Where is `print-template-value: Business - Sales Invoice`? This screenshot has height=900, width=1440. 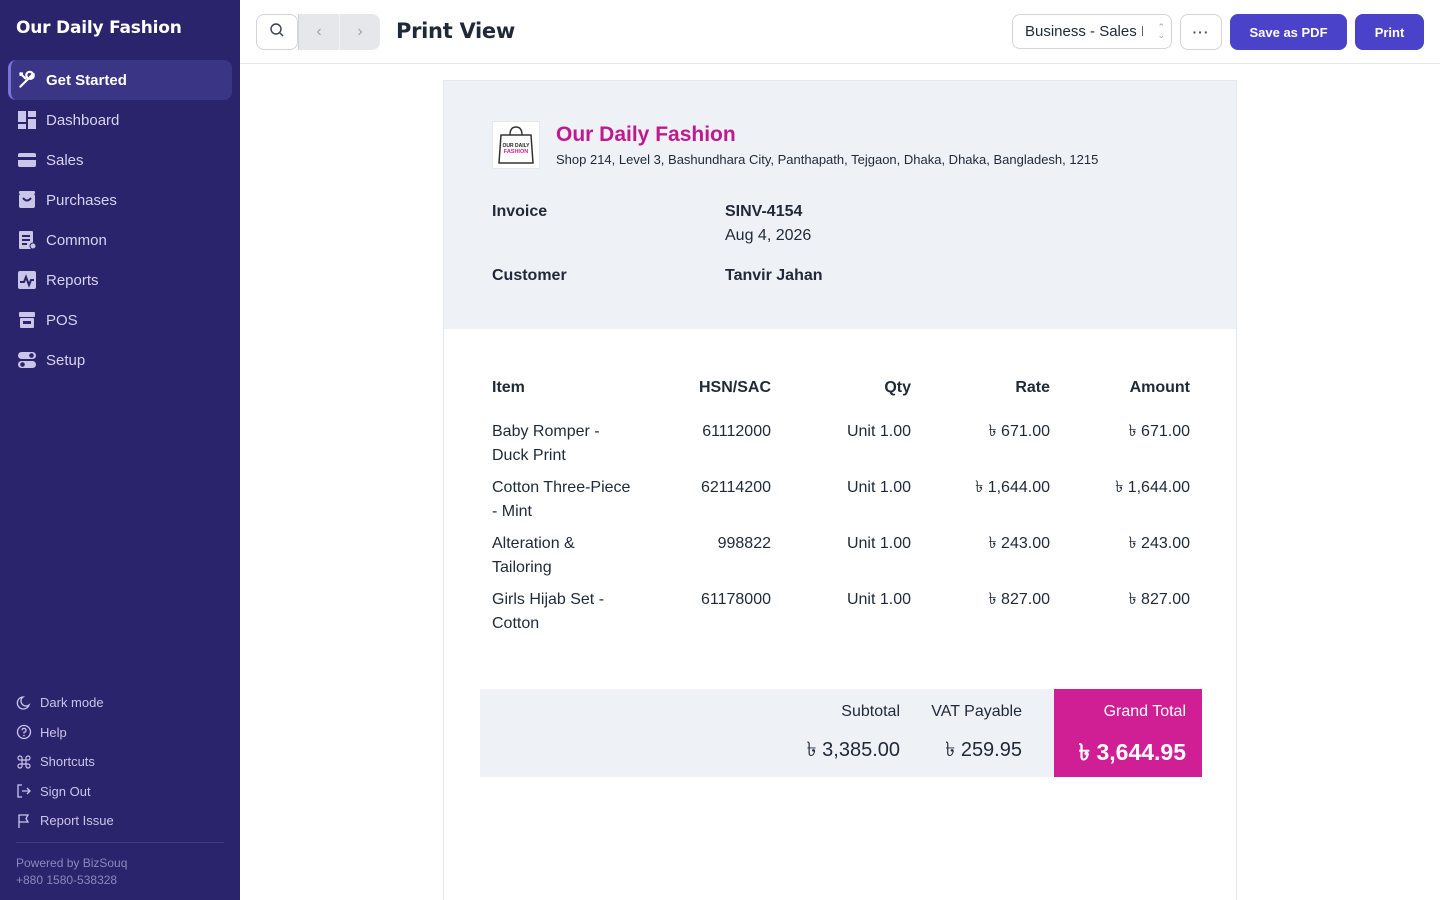 print-template-value: Business - Sales Invoice is located at coordinates (1084, 31).